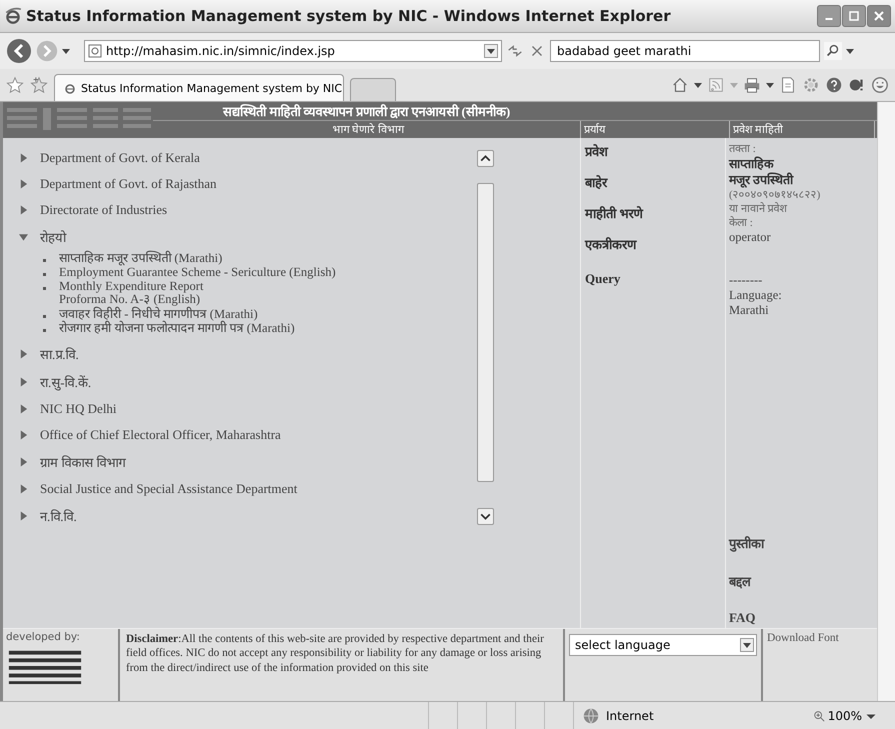 This screenshot has width=895, height=729. I want to click on info-value: साप्ताहिक, so click(751, 164).